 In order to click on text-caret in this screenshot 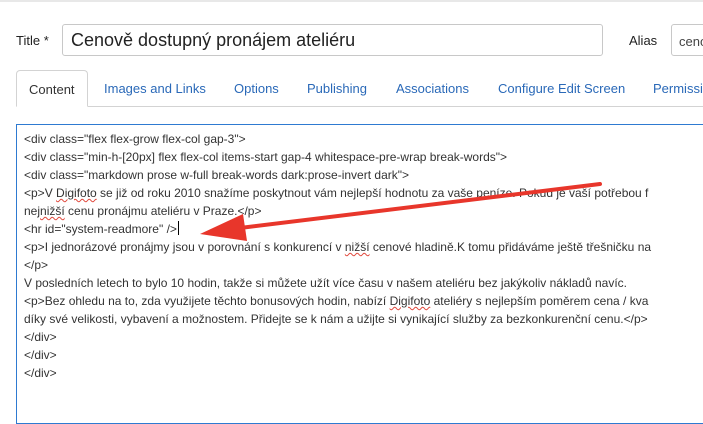, I will do `click(178, 228)`.